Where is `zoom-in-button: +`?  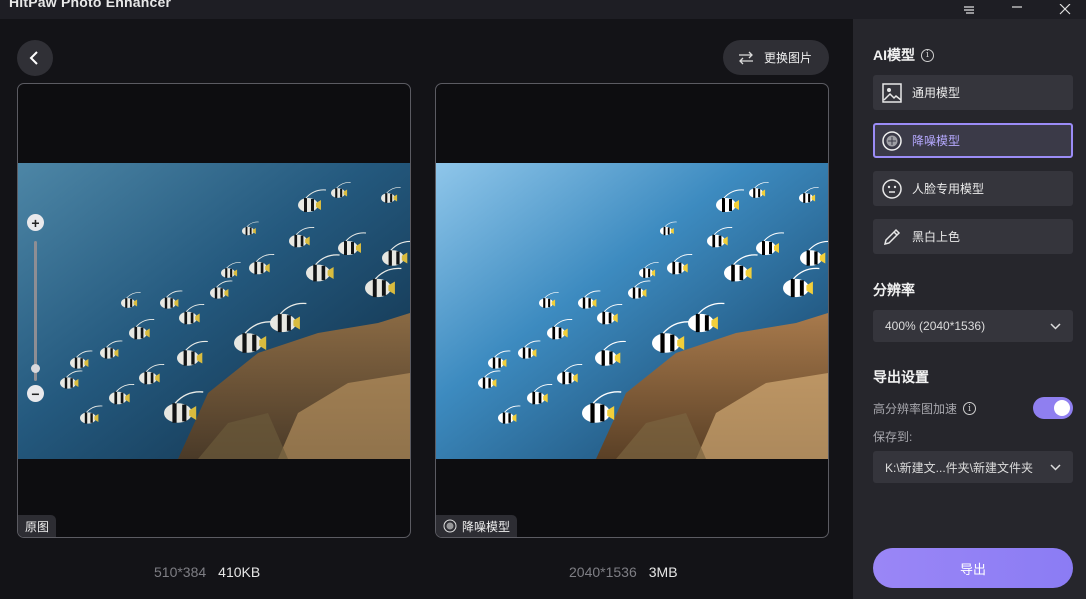 zoom-in-button: + is located at coordinates (35, 222).